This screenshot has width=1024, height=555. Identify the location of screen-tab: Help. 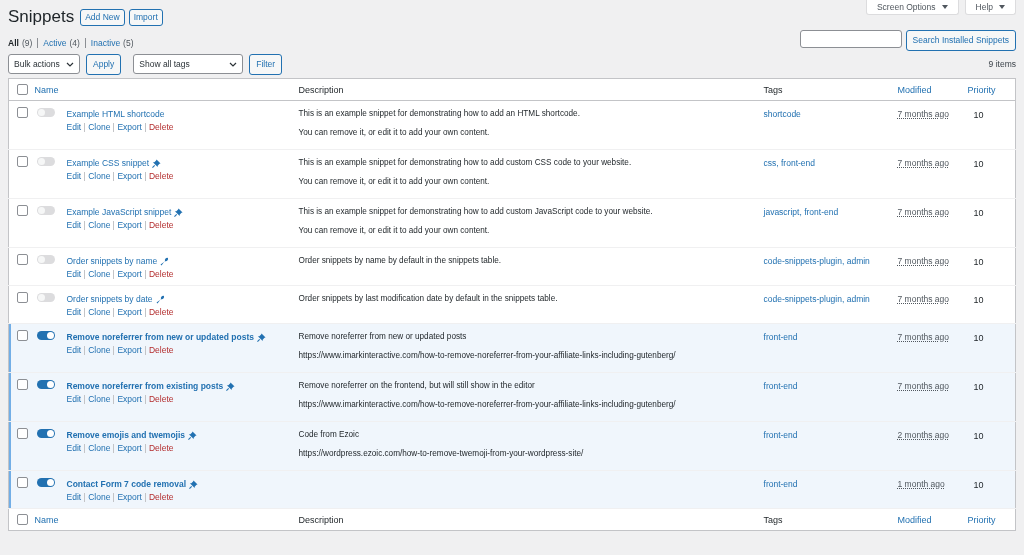
(990, 7).